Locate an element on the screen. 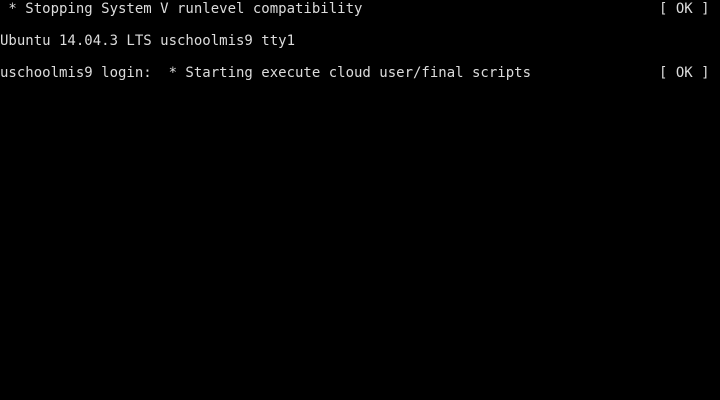 The width and height of the screenshot is (720, 400). system-banner-line: Ubuntu 14.04.3 LTS uschoolmis9 tty1 is located at coordinates (360, 41).